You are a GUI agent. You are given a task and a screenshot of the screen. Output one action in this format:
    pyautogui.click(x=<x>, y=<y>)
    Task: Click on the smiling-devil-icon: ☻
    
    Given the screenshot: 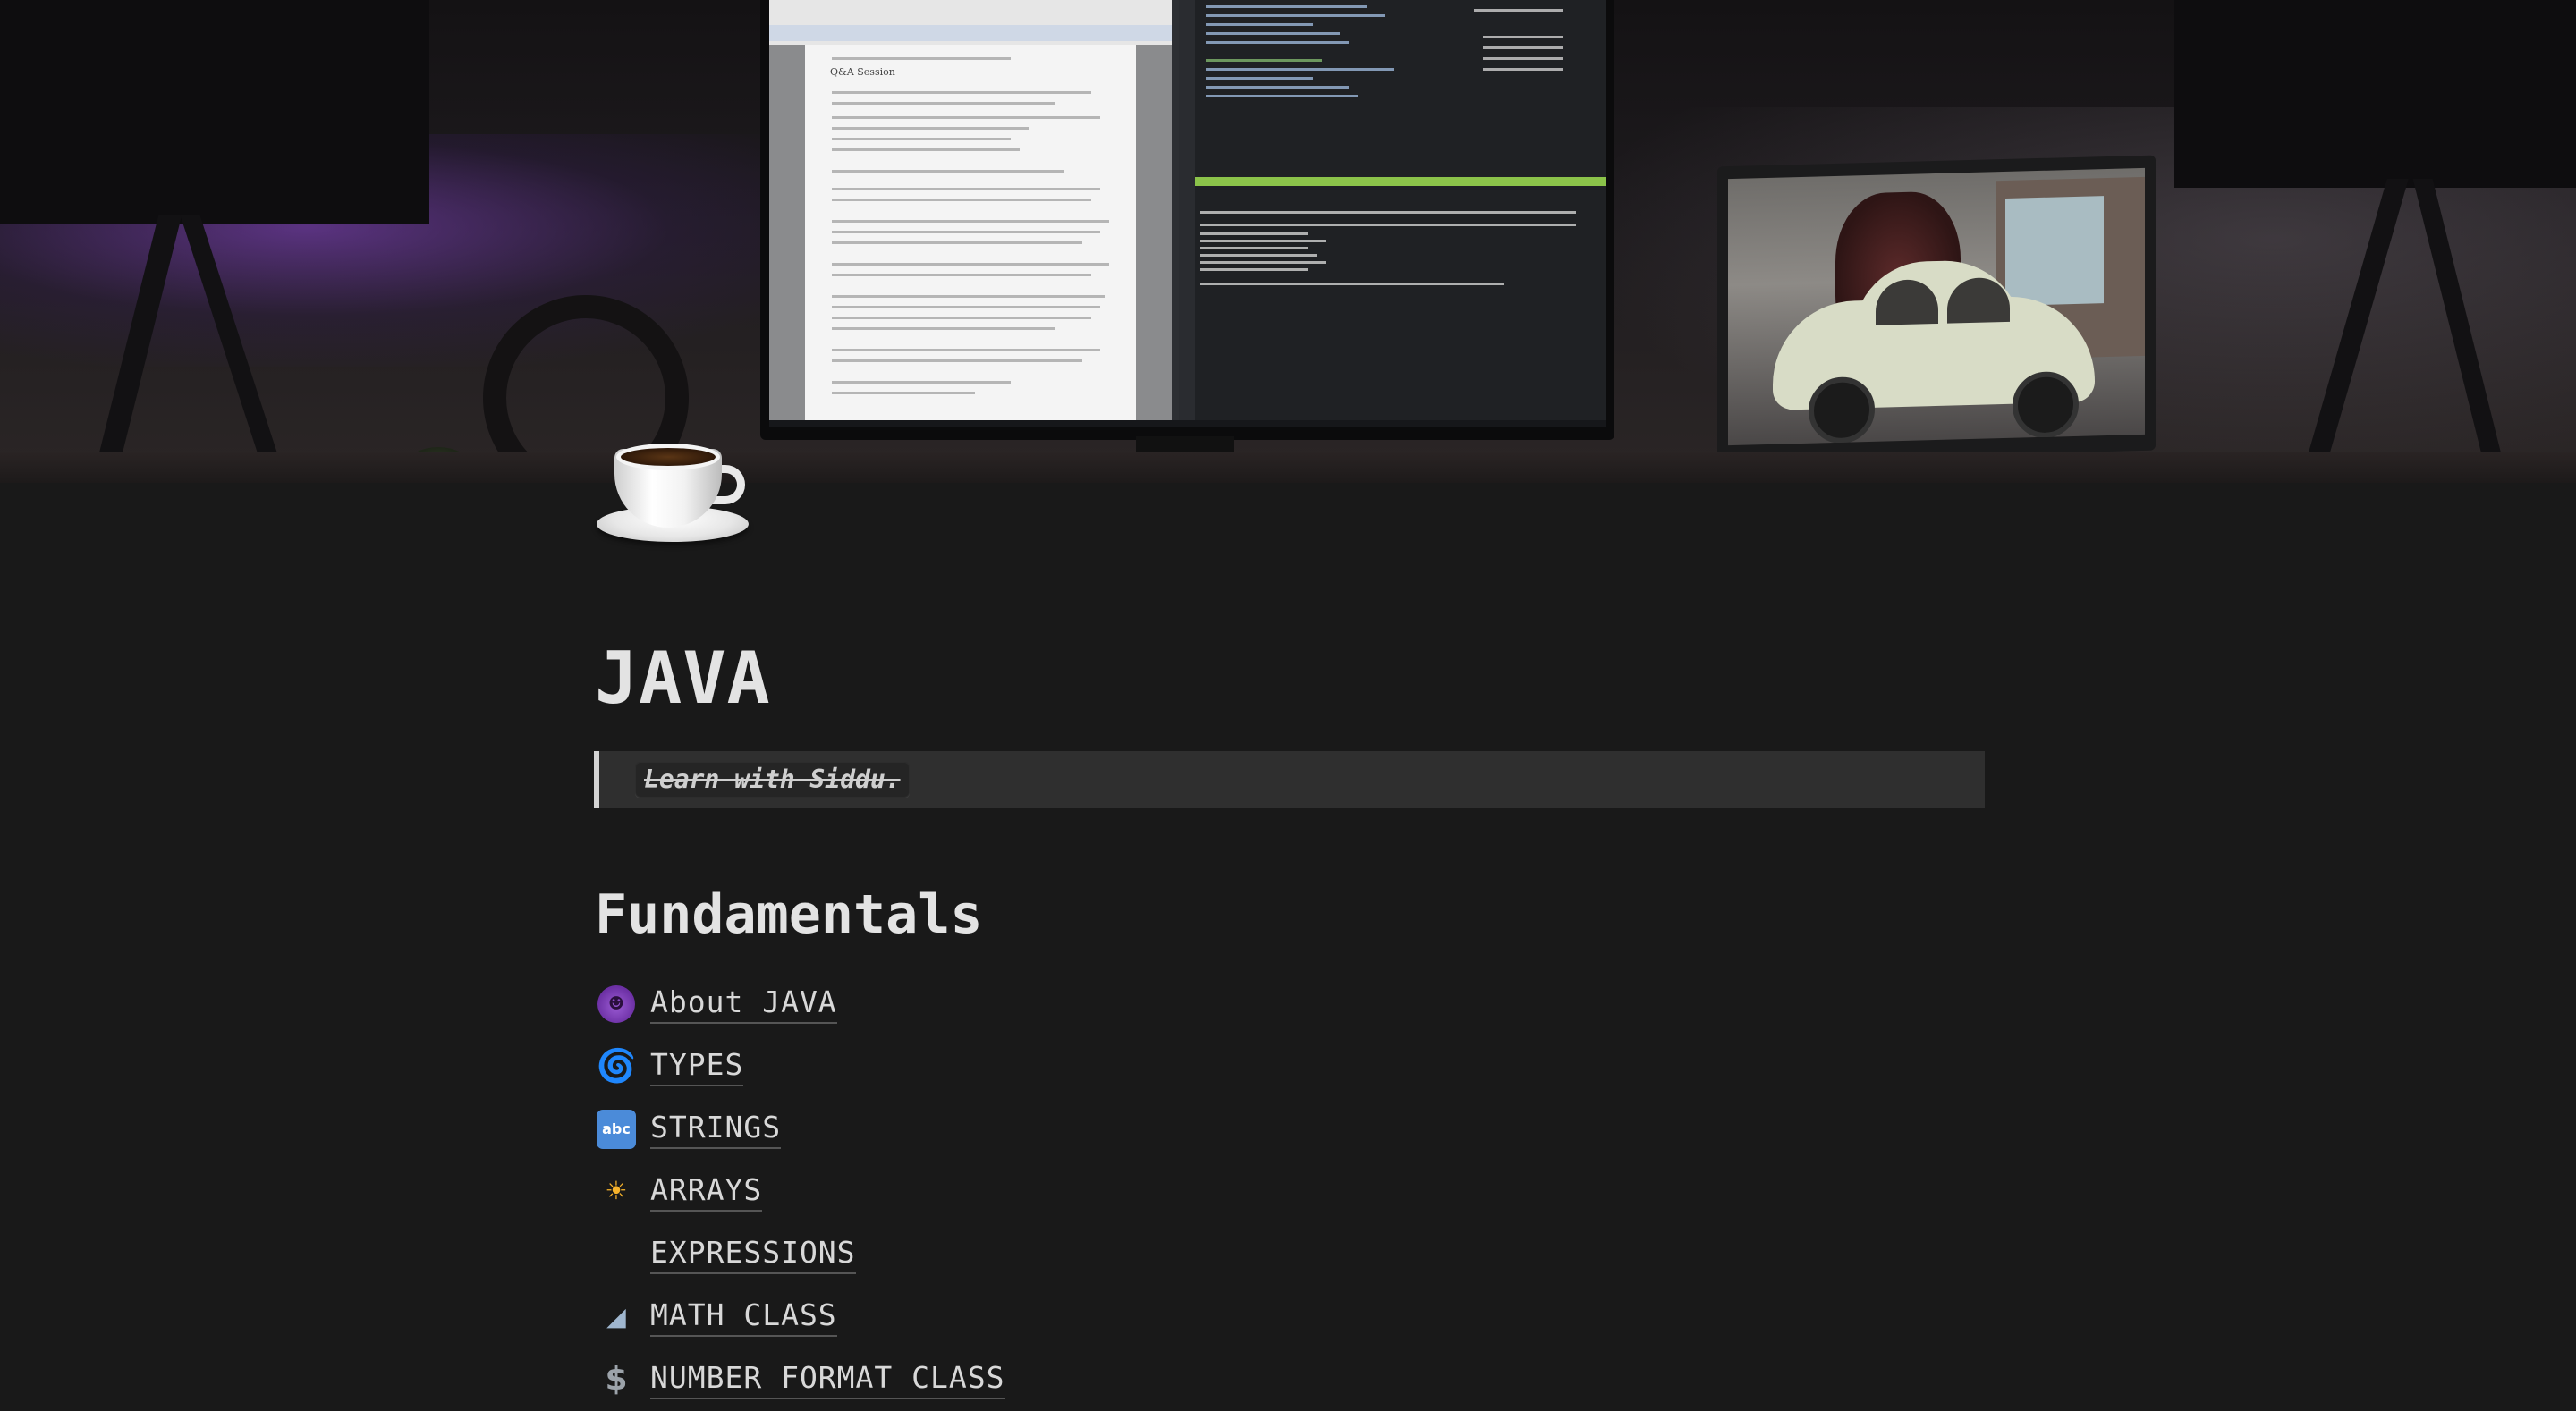 What is the action you would take?
    pyautogui.click(x=616, y=1004)
    